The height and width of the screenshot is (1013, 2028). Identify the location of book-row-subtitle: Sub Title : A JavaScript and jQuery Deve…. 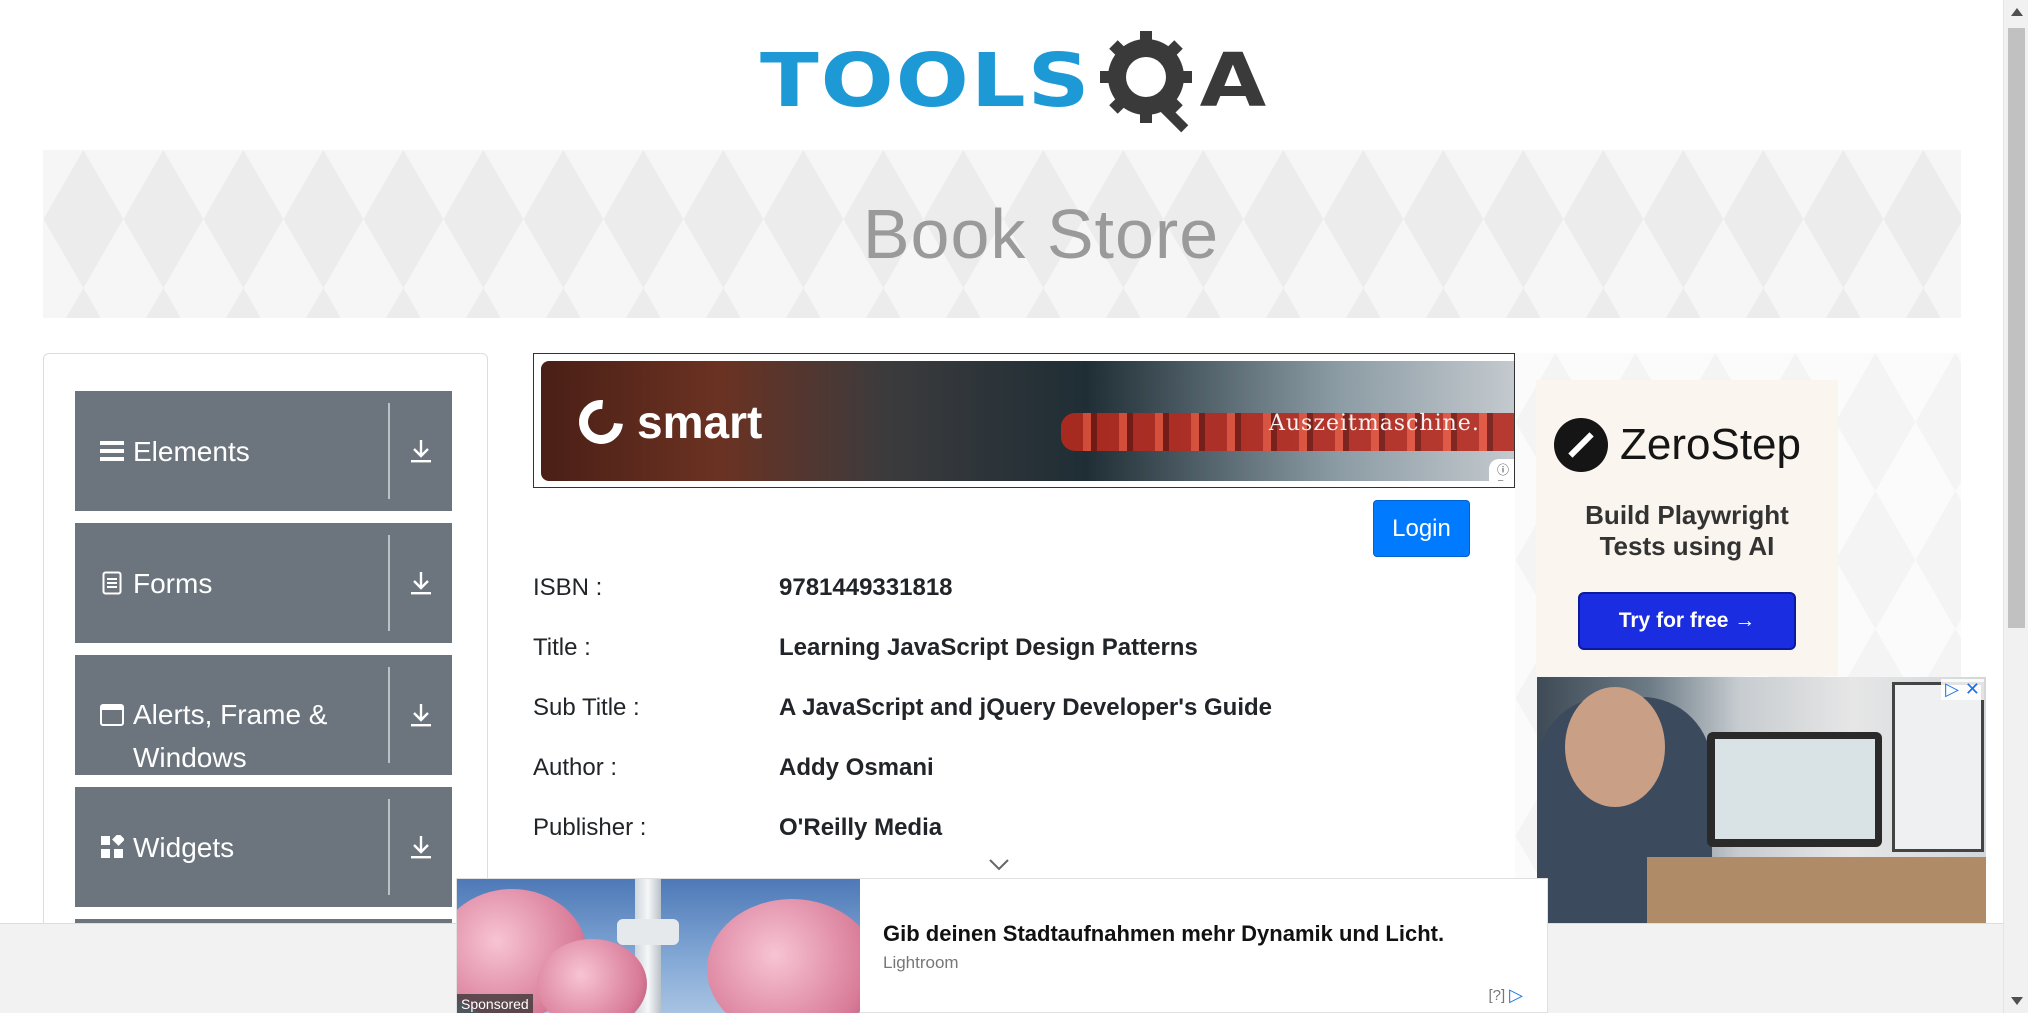
(902, 708).